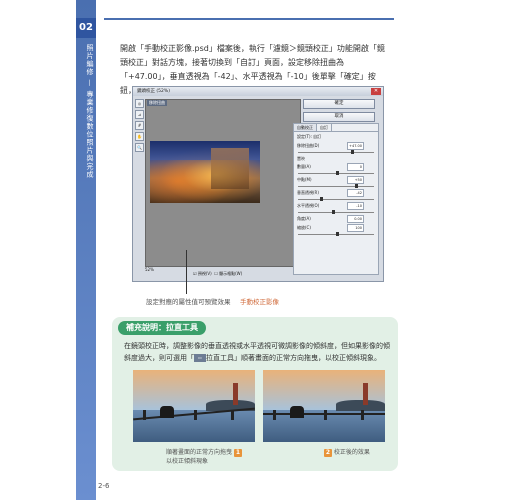 The image size is (520, 500). I want to click on after-caption: 2 校正後的效果, so click(347, 452).